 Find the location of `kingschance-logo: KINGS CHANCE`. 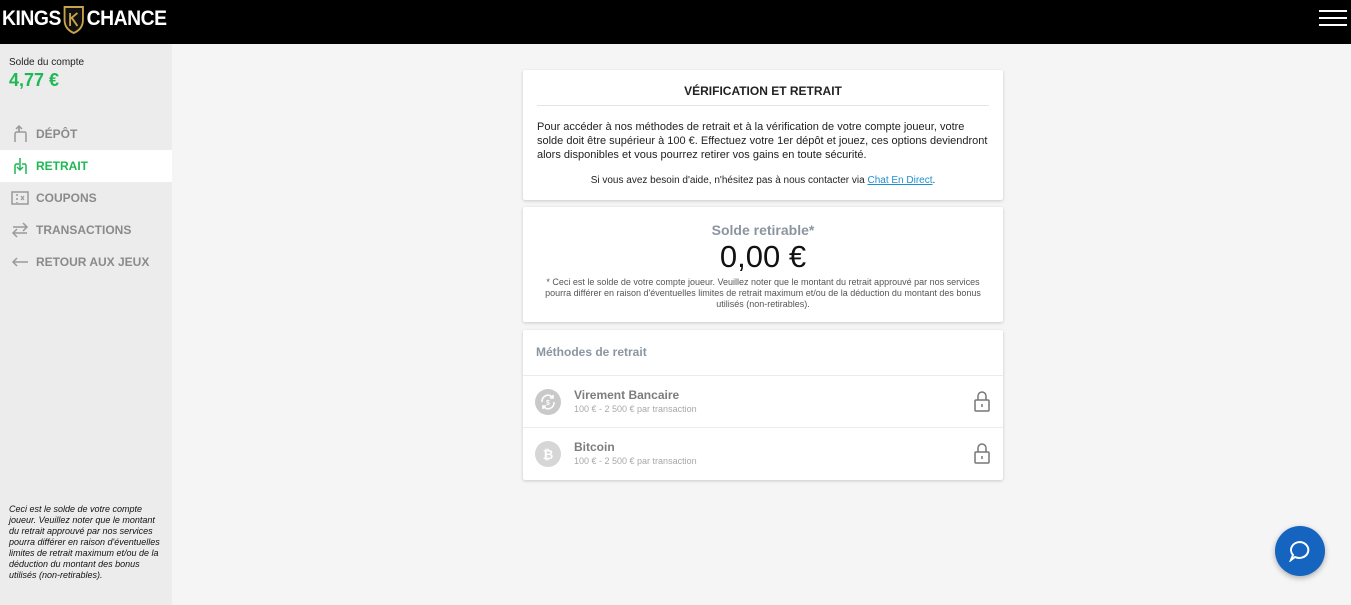

kingschance-logo: KINGS CHANCE is located at coordinates (84, 19).